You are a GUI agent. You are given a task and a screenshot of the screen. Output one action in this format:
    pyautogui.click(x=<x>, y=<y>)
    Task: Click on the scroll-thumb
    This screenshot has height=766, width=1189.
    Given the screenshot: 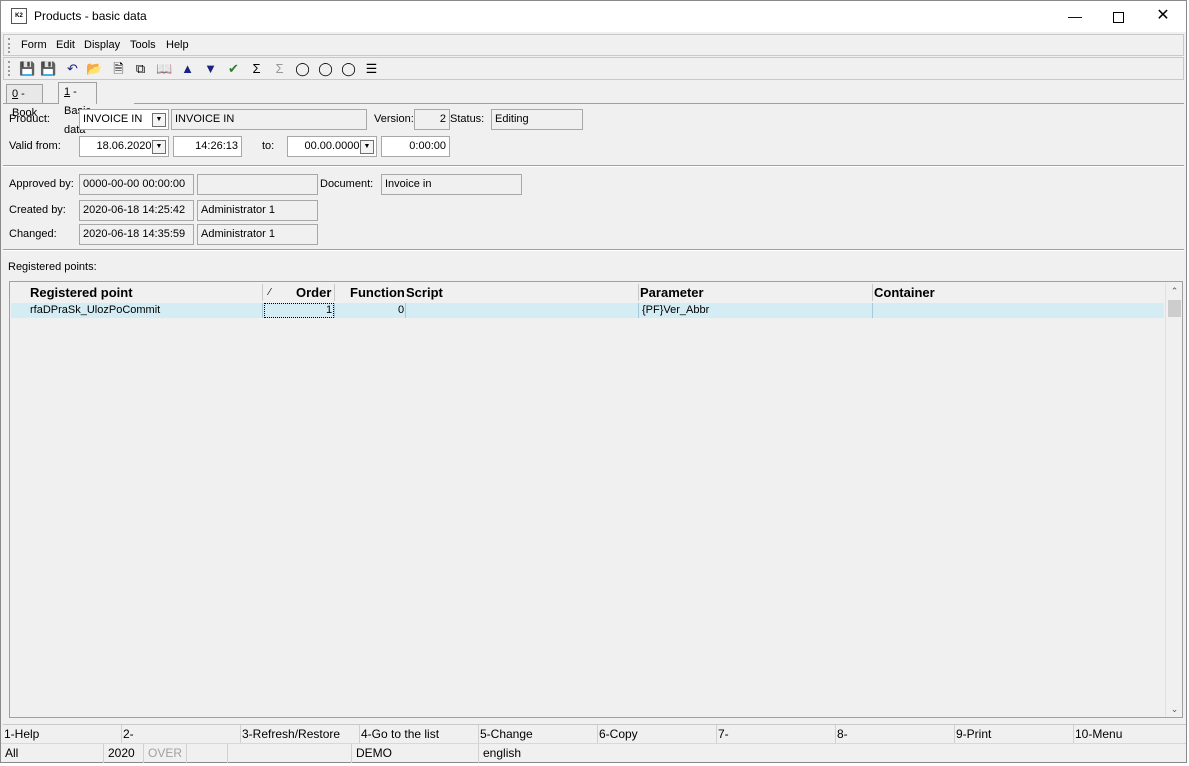 What is the action you would take?
    pyautogui.click(x=1174, y=308)
    